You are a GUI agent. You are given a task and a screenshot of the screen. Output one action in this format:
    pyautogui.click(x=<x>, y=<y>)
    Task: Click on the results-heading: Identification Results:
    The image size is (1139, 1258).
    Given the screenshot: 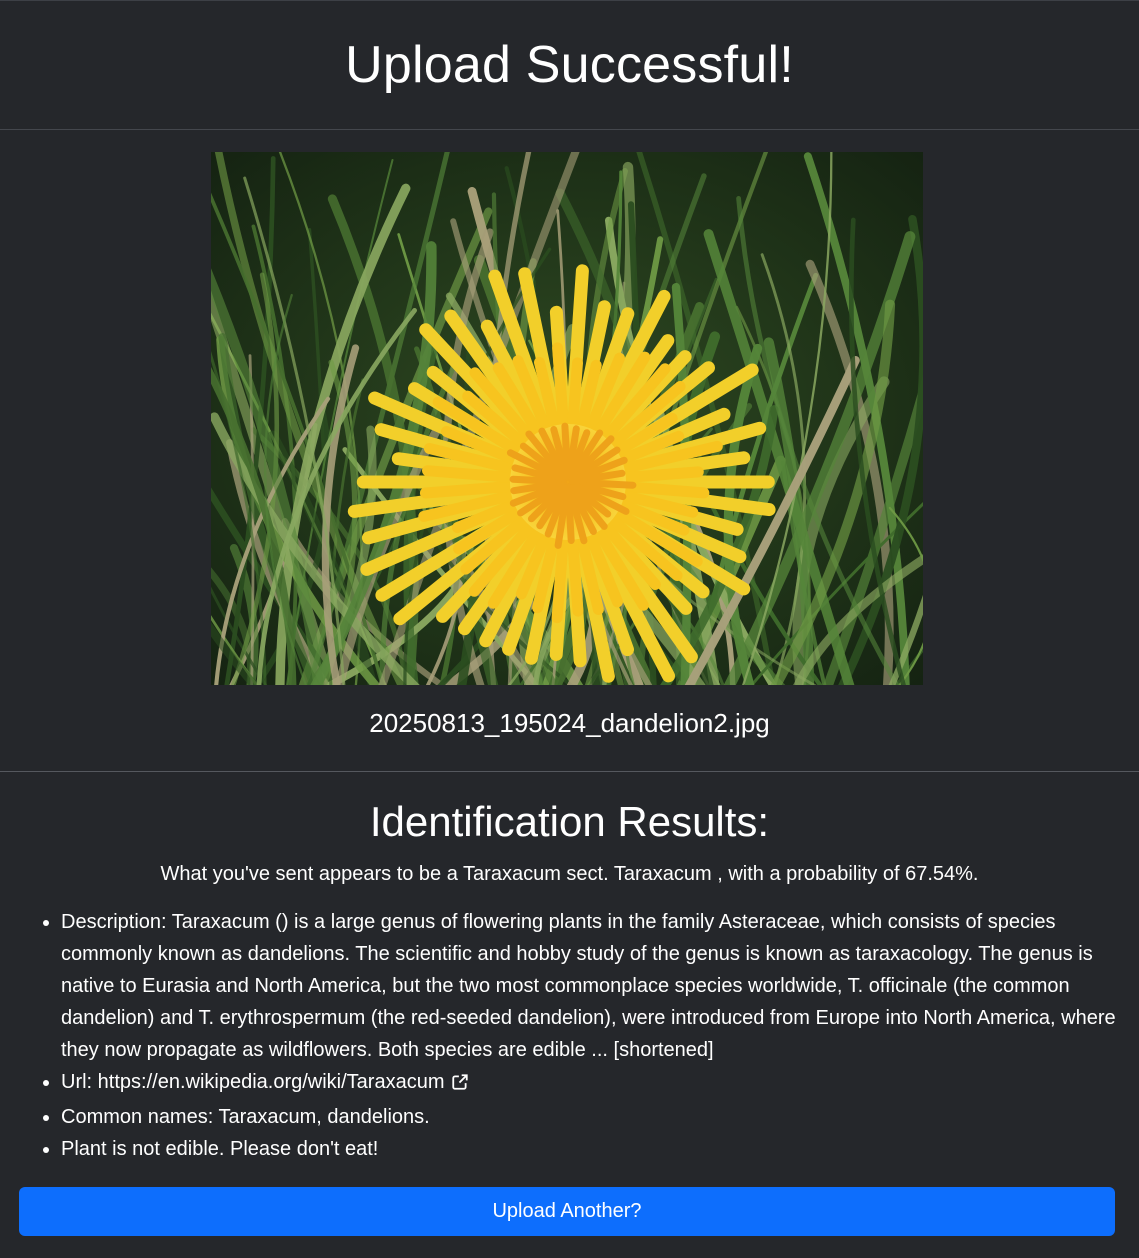 What is the action you would take?
    pyautogui.click(x=569, y=821)
    